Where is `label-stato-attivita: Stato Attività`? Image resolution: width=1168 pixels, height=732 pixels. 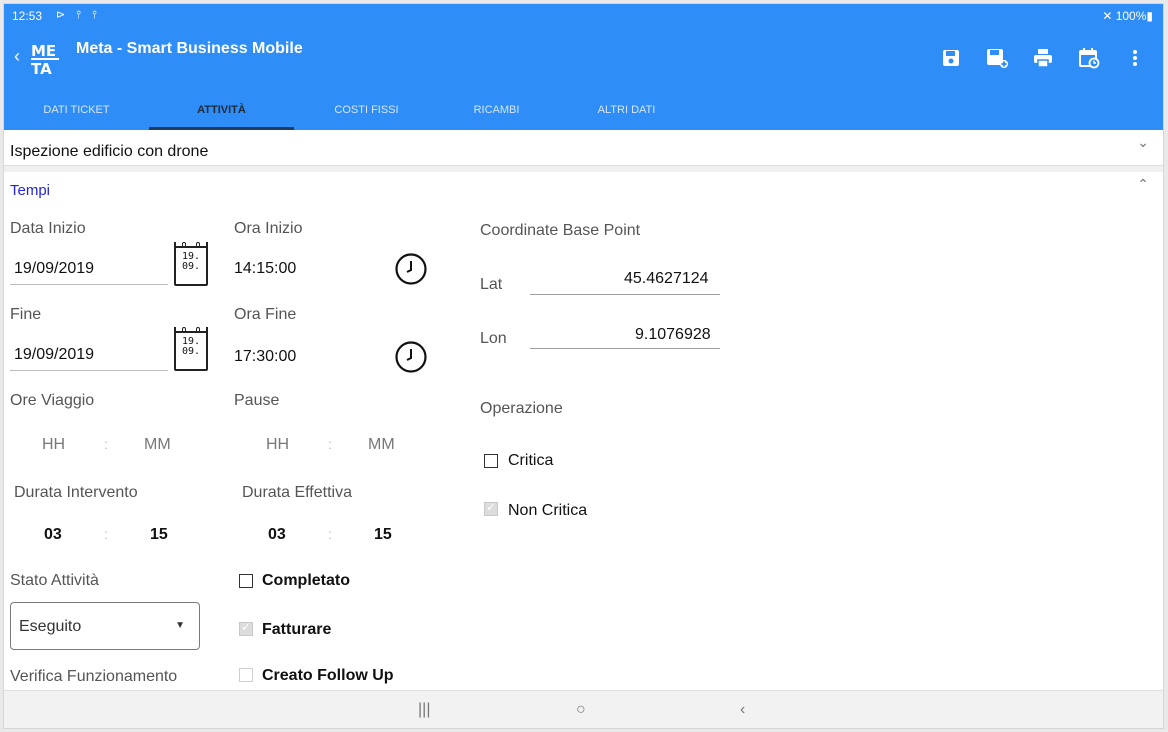 label-stato-attivita: Stato Attività is located at coordinates (54, 580).